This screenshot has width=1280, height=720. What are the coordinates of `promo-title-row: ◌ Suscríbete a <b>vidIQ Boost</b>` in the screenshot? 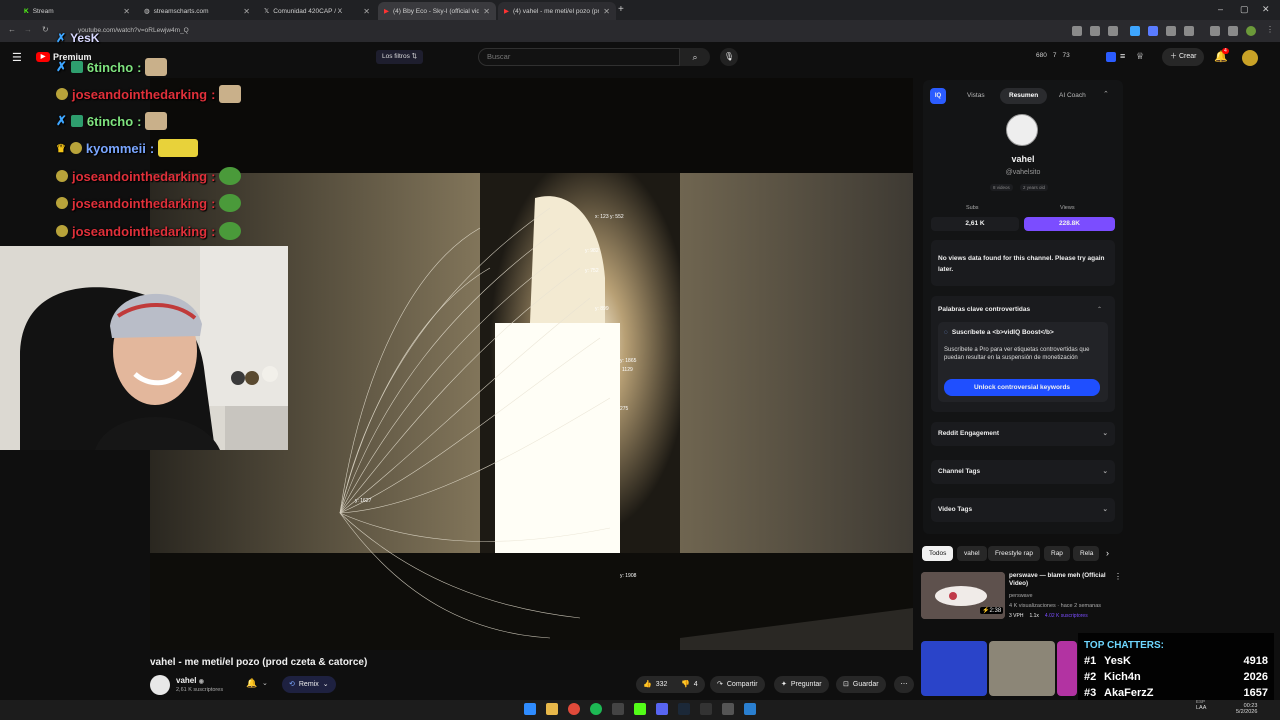 It's located at (999, 332).